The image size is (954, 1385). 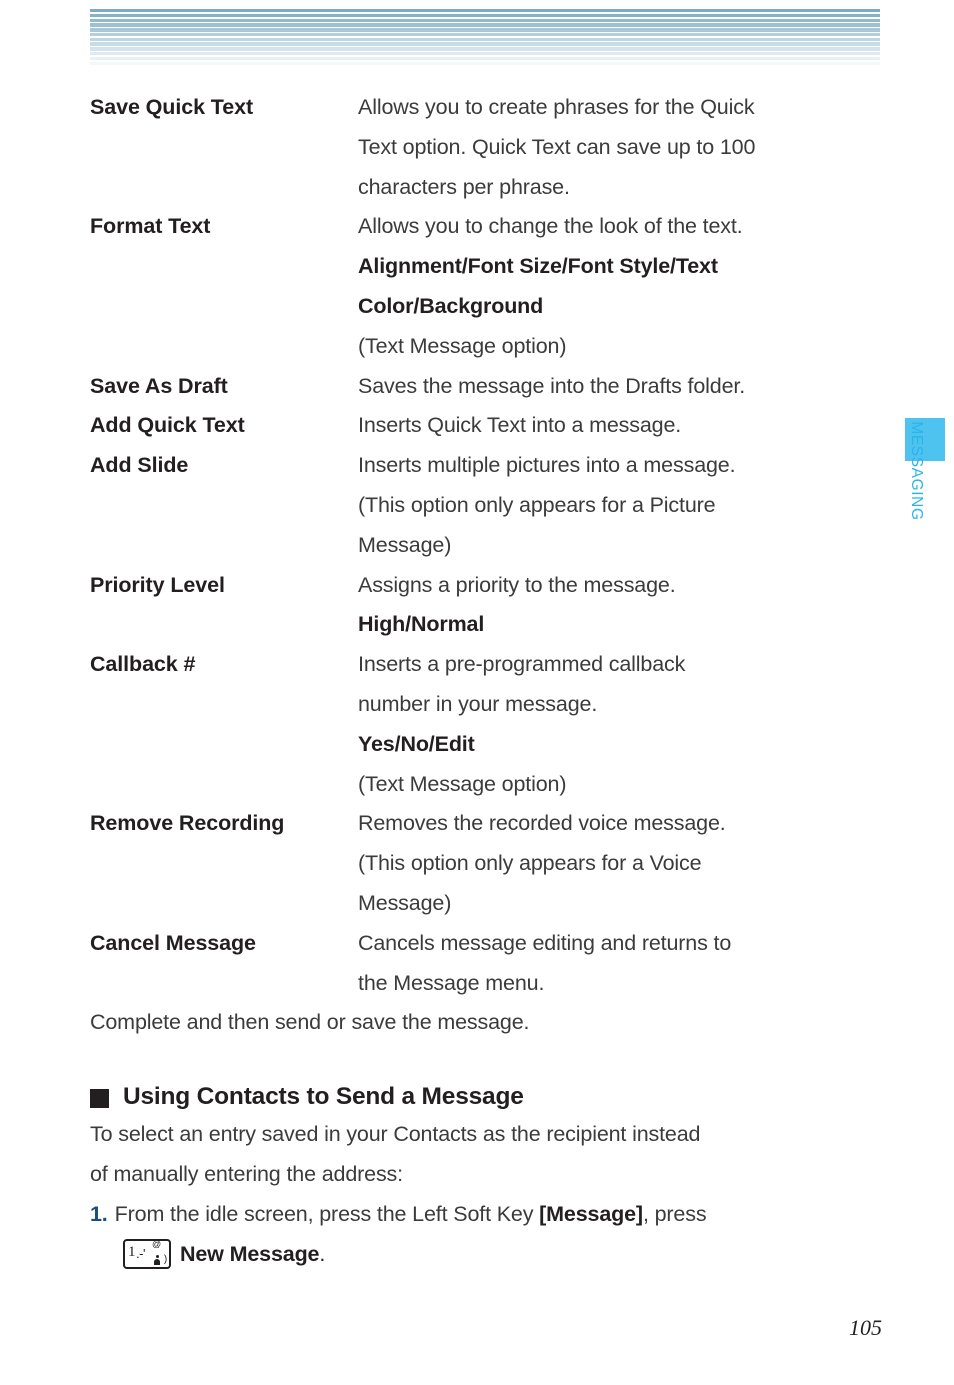 What do you see at coordinates (172, 107) in the screenshot?
I see `definition-term: Save Quick Text` at bounding box center [172, 107].